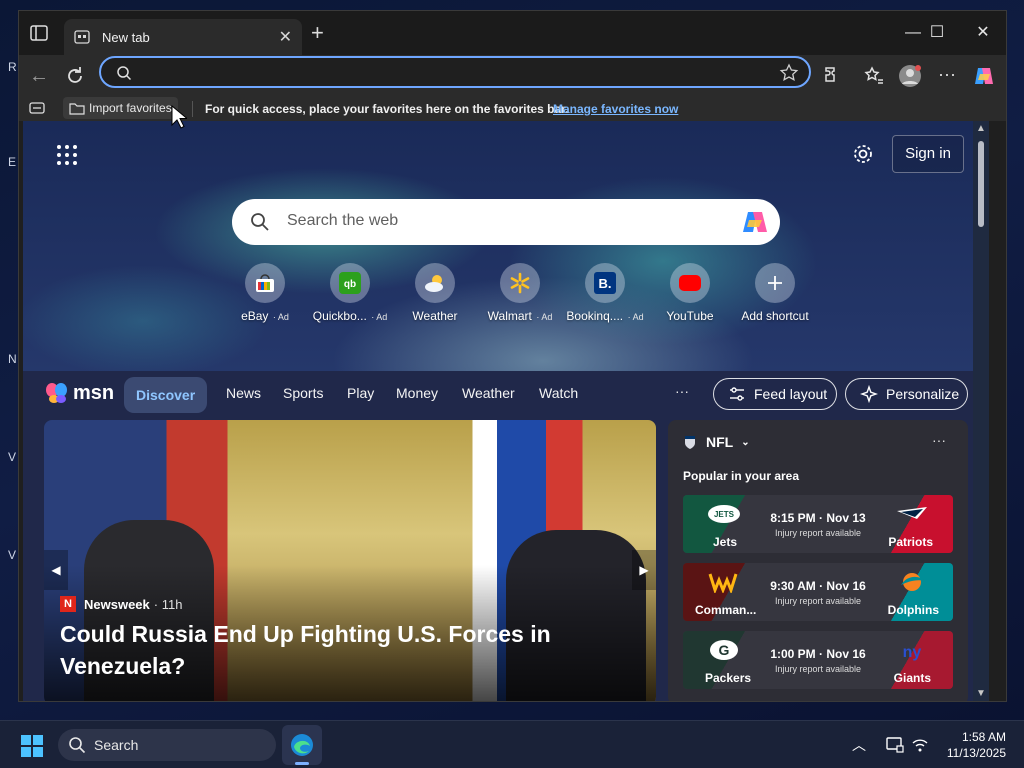 This screenshot has height=768, width=1024. Describe the element at coordinates (130, 108) in the screenshot. I see `import-favorites-label: Import favorites` at that location.